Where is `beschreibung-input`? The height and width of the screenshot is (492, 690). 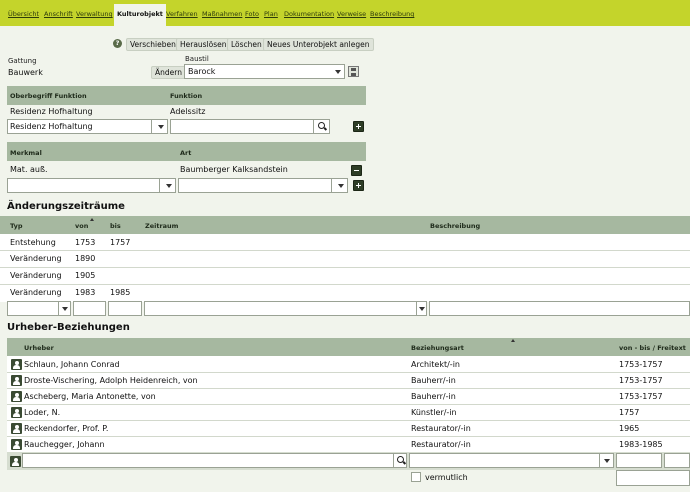
beschreibung-input is located at coordinates (559, 308).